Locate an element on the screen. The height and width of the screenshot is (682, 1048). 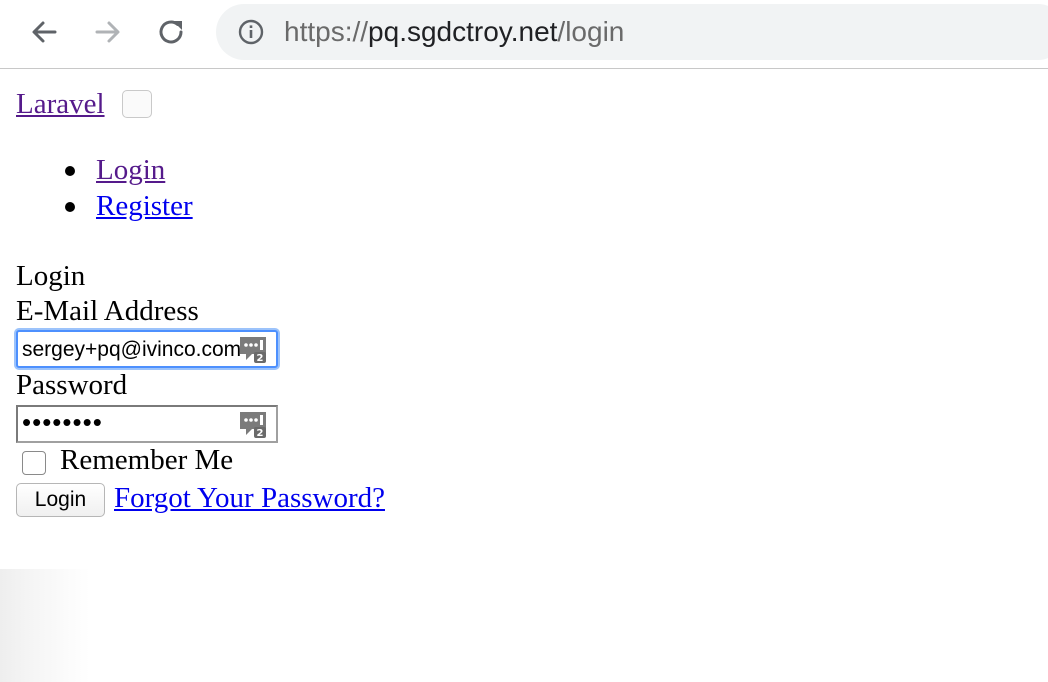
arrow-right-icon is located at coordinates (107, 32).